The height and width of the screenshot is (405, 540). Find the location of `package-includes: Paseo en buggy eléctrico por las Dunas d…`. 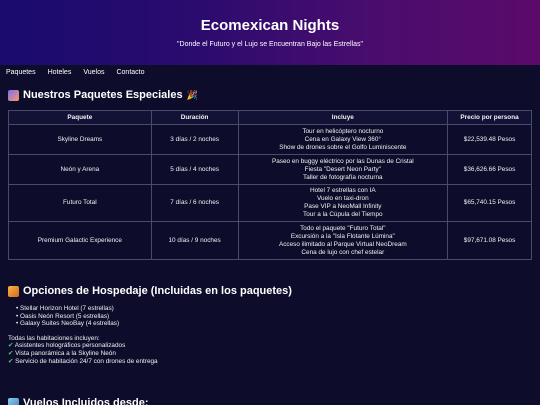

package-includes: Paseo en buggy eléctrico por las Dunas d… is located at coordinates (343, 169).